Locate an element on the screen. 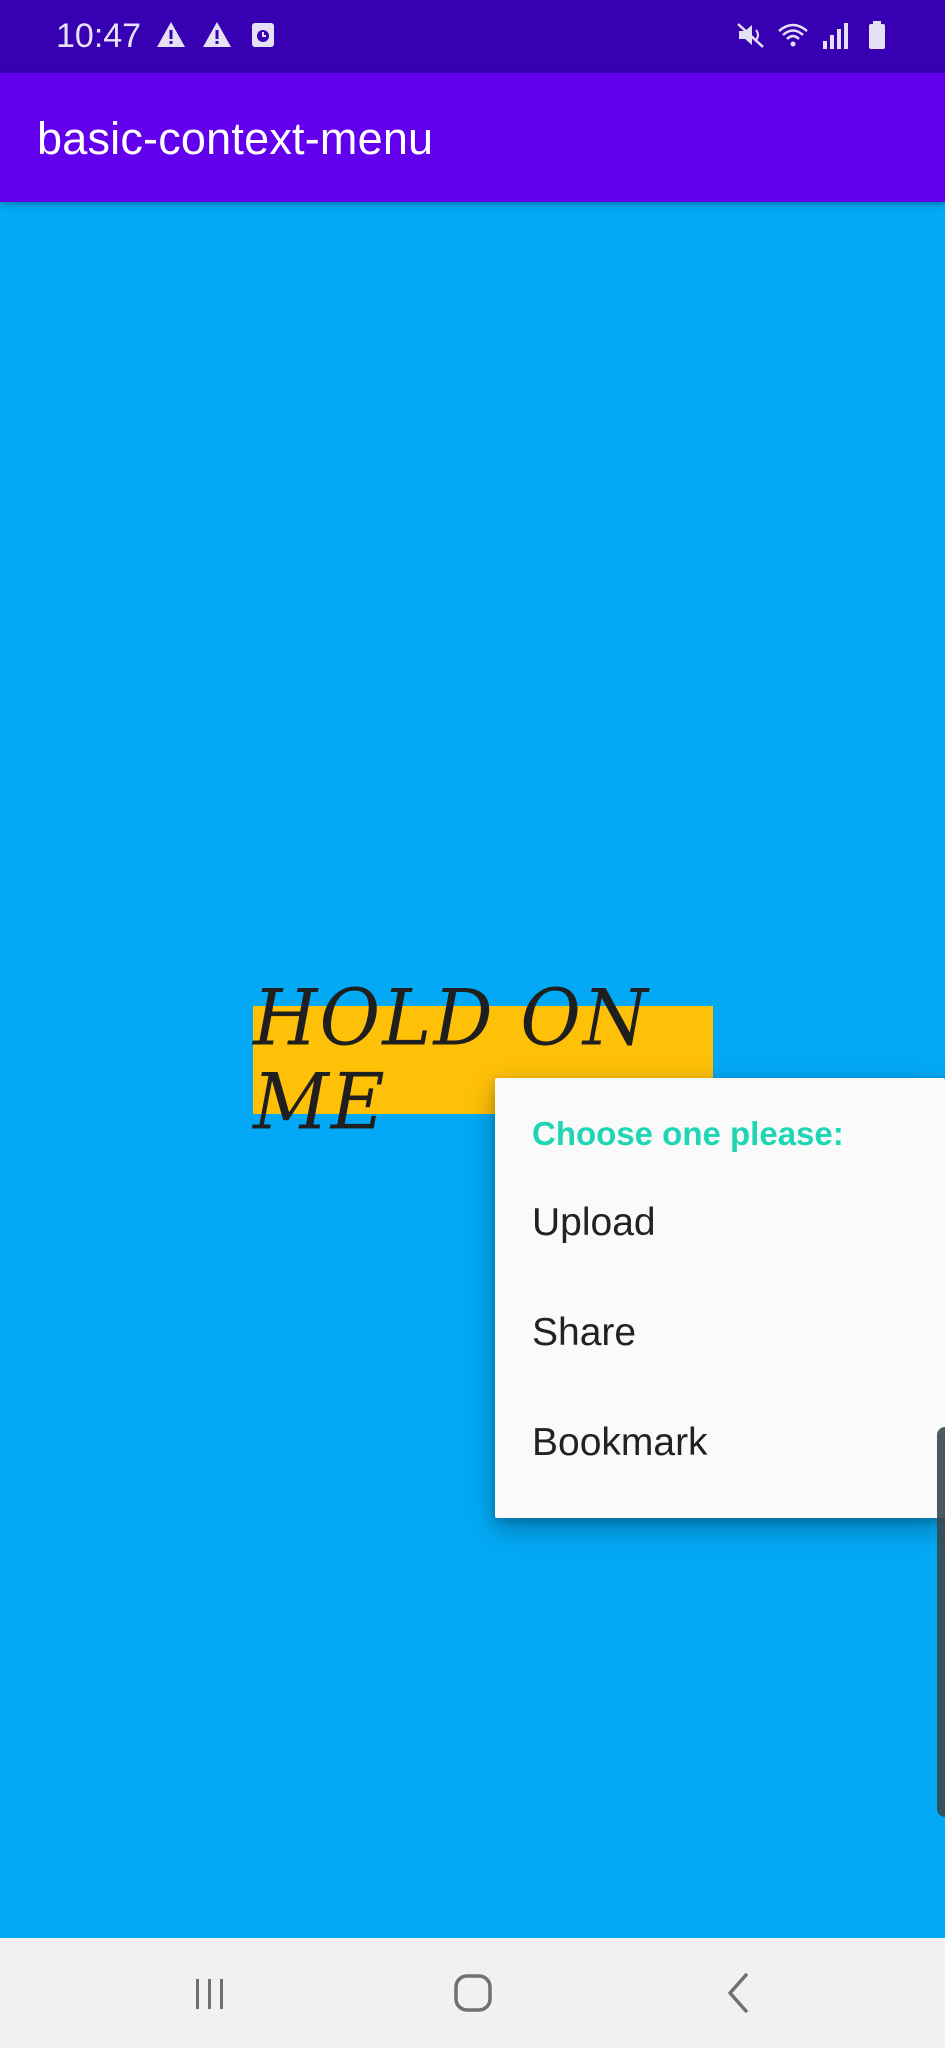 The image size is (945, 2048). home-button is located at coordinates (473, 1993).